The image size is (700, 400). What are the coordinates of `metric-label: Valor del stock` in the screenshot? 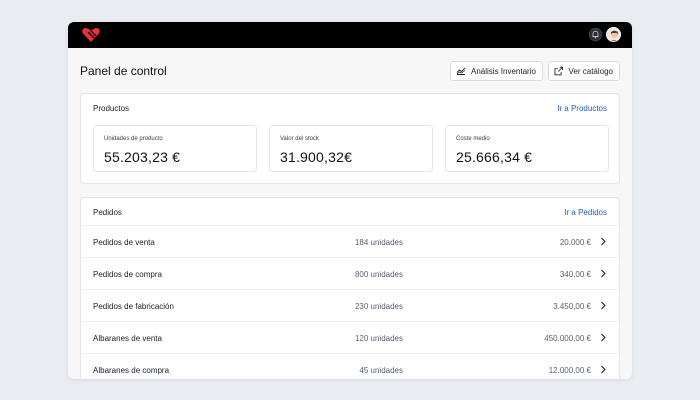 It's located at (299, 139).